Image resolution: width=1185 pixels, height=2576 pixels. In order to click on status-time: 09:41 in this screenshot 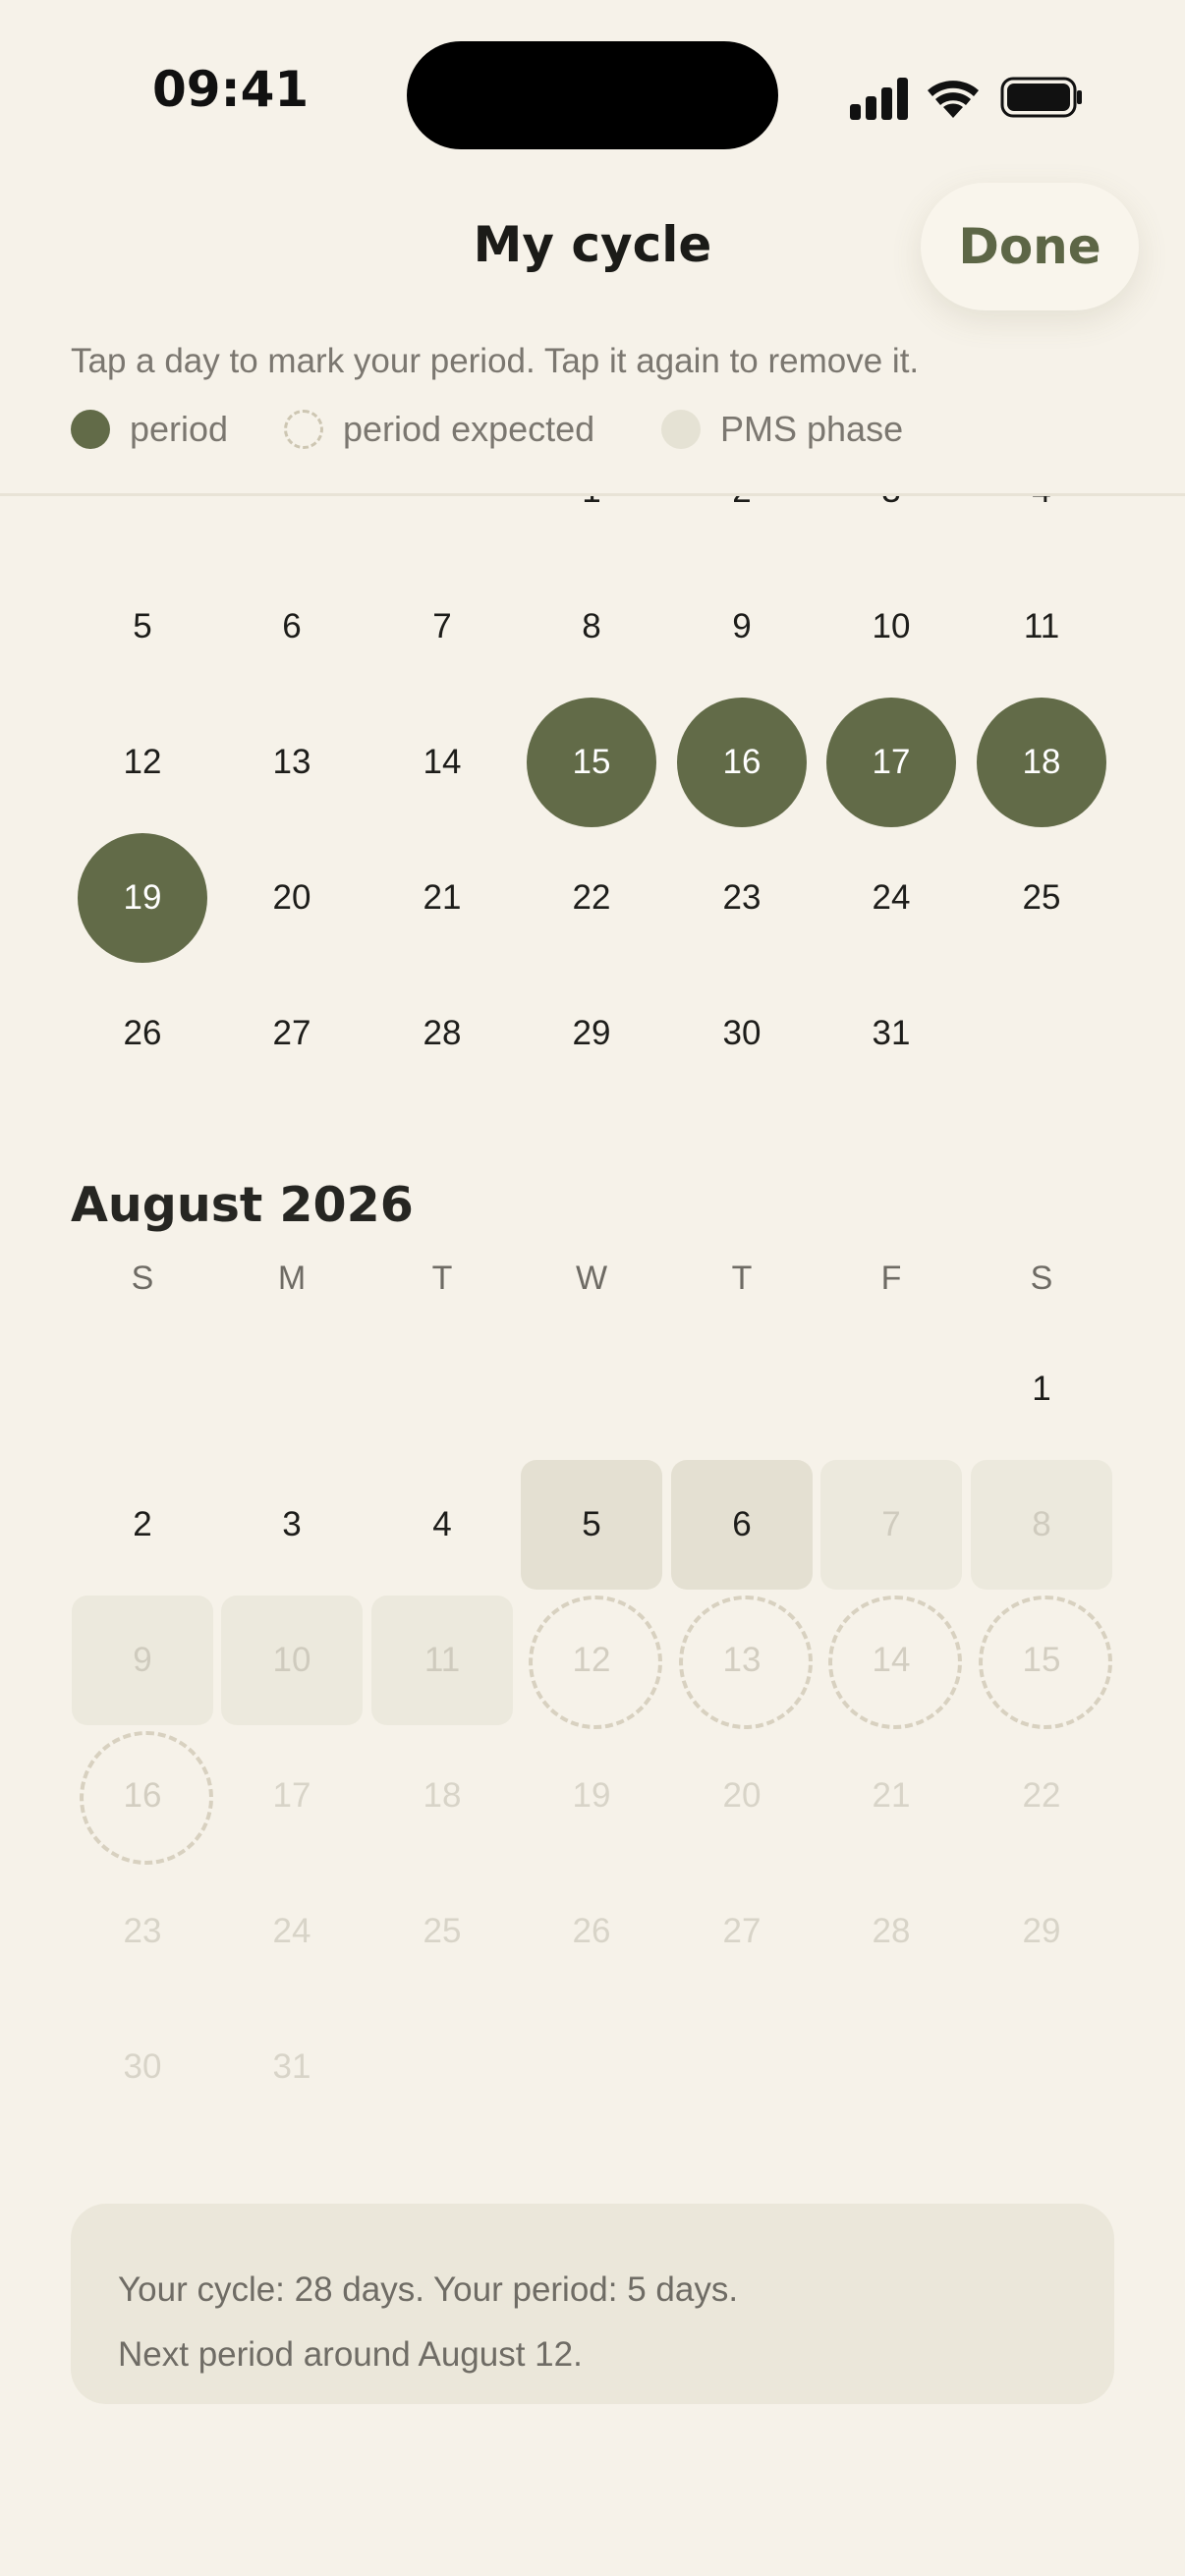, I will do `click(231, 89)`.